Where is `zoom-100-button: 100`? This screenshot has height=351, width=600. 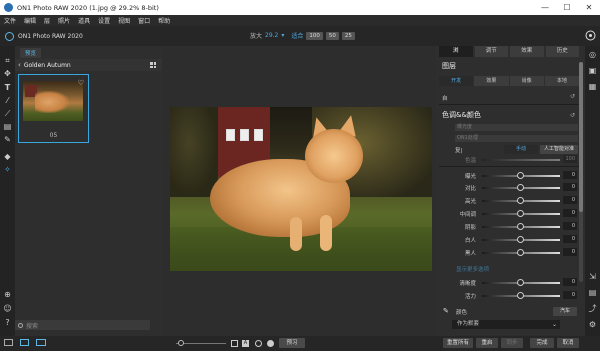
zoom-100-button: 100 is located at coordinates (314, 35).